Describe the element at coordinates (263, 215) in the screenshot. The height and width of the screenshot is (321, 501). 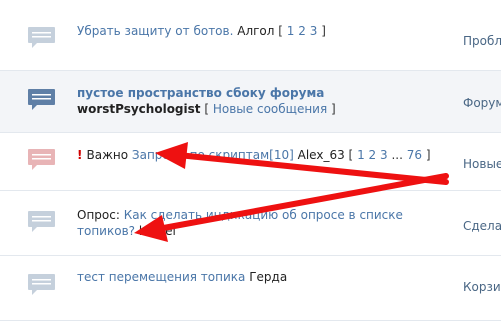
I see `topic-link: Как сделать индикацию об опросе в списке` at that location.